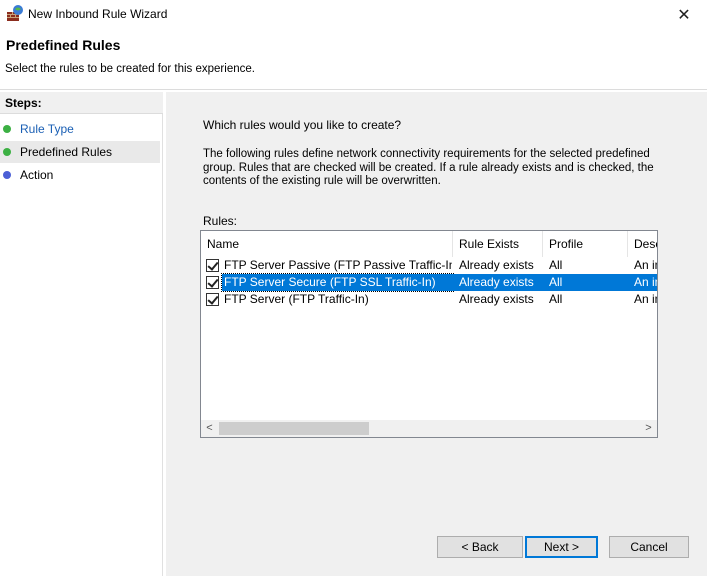 Image resolution: width=707 pixels, height=576 pixels. Describe the element at coordinates (642, 244) in the screenshot. I see `column-header-description: Desc` at that location.